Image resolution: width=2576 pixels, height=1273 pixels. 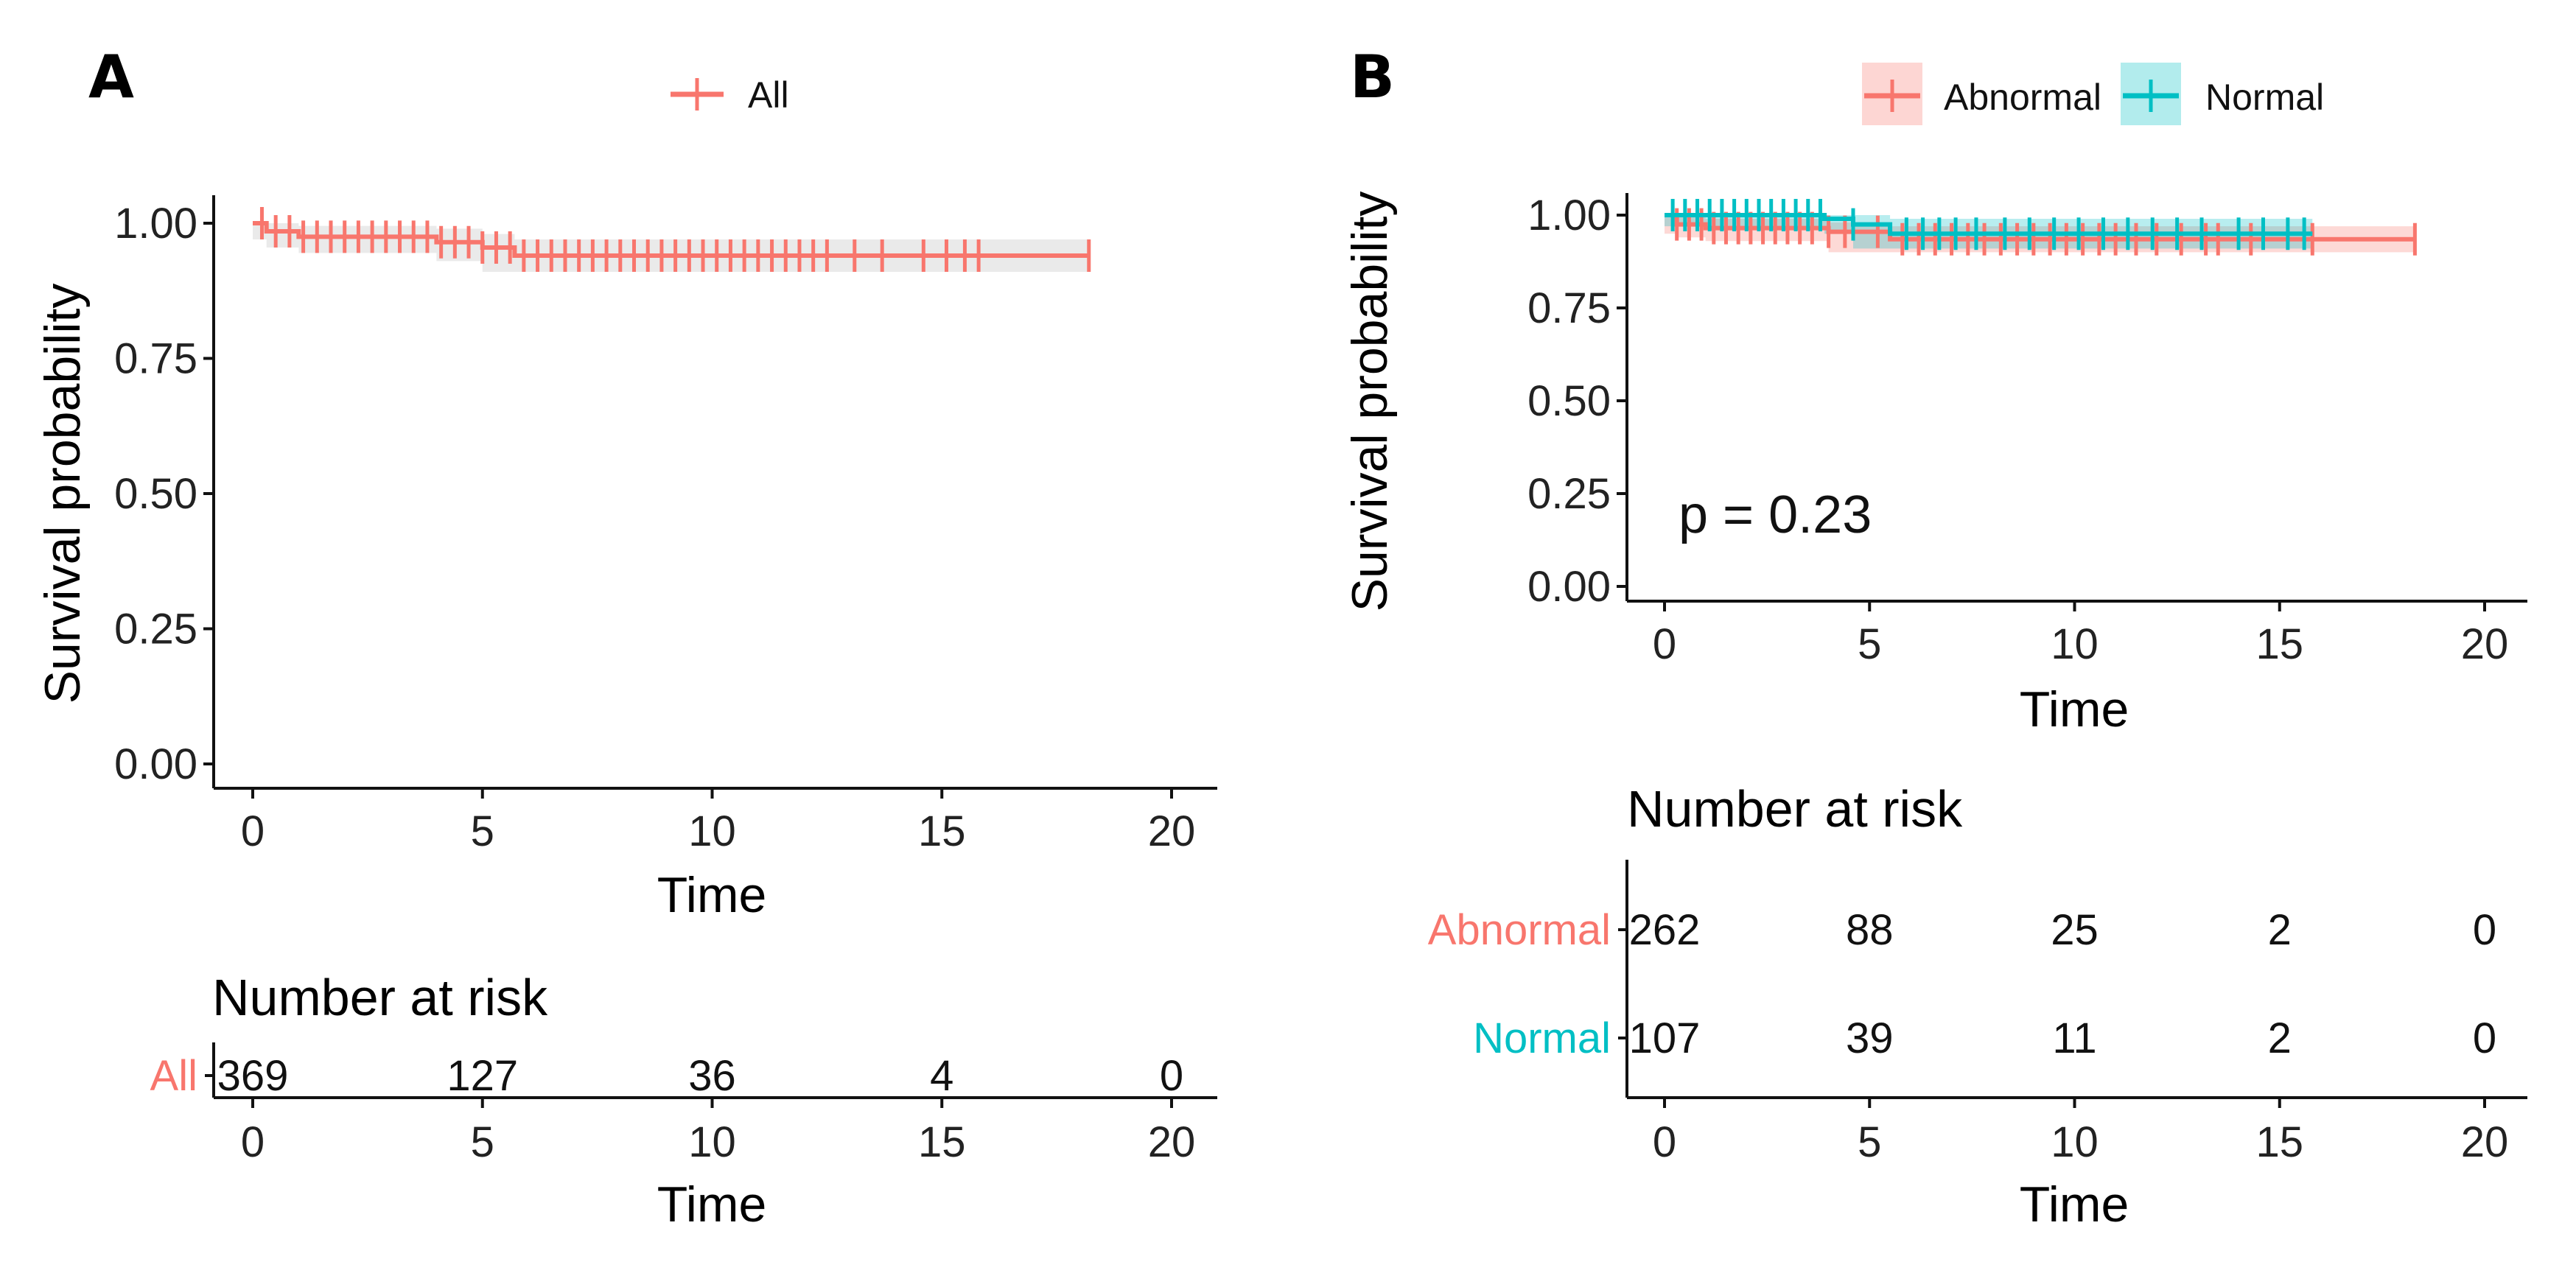 What do you see at coordinates (1569, 494) in the screenshot?
I see `panel-b-y-tick-label: 0.25` at bounding box center [1569, 494].